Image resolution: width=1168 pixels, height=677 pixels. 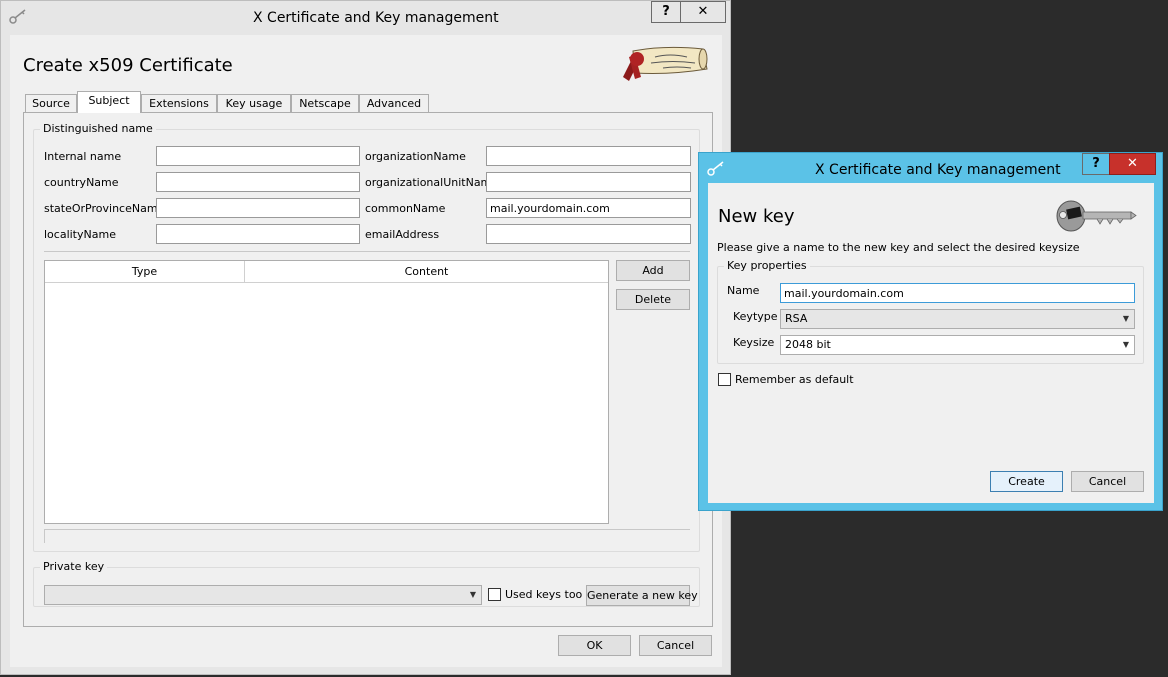 I want to click on close-button: ✕, so click(x=703, y=12).